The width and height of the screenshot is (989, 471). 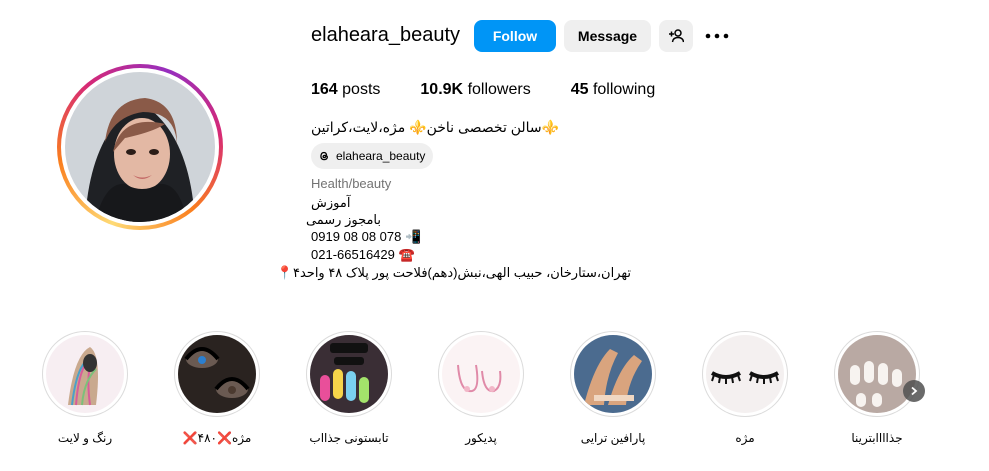 I want to click on message-button: Message, so click(x=607, y=36).